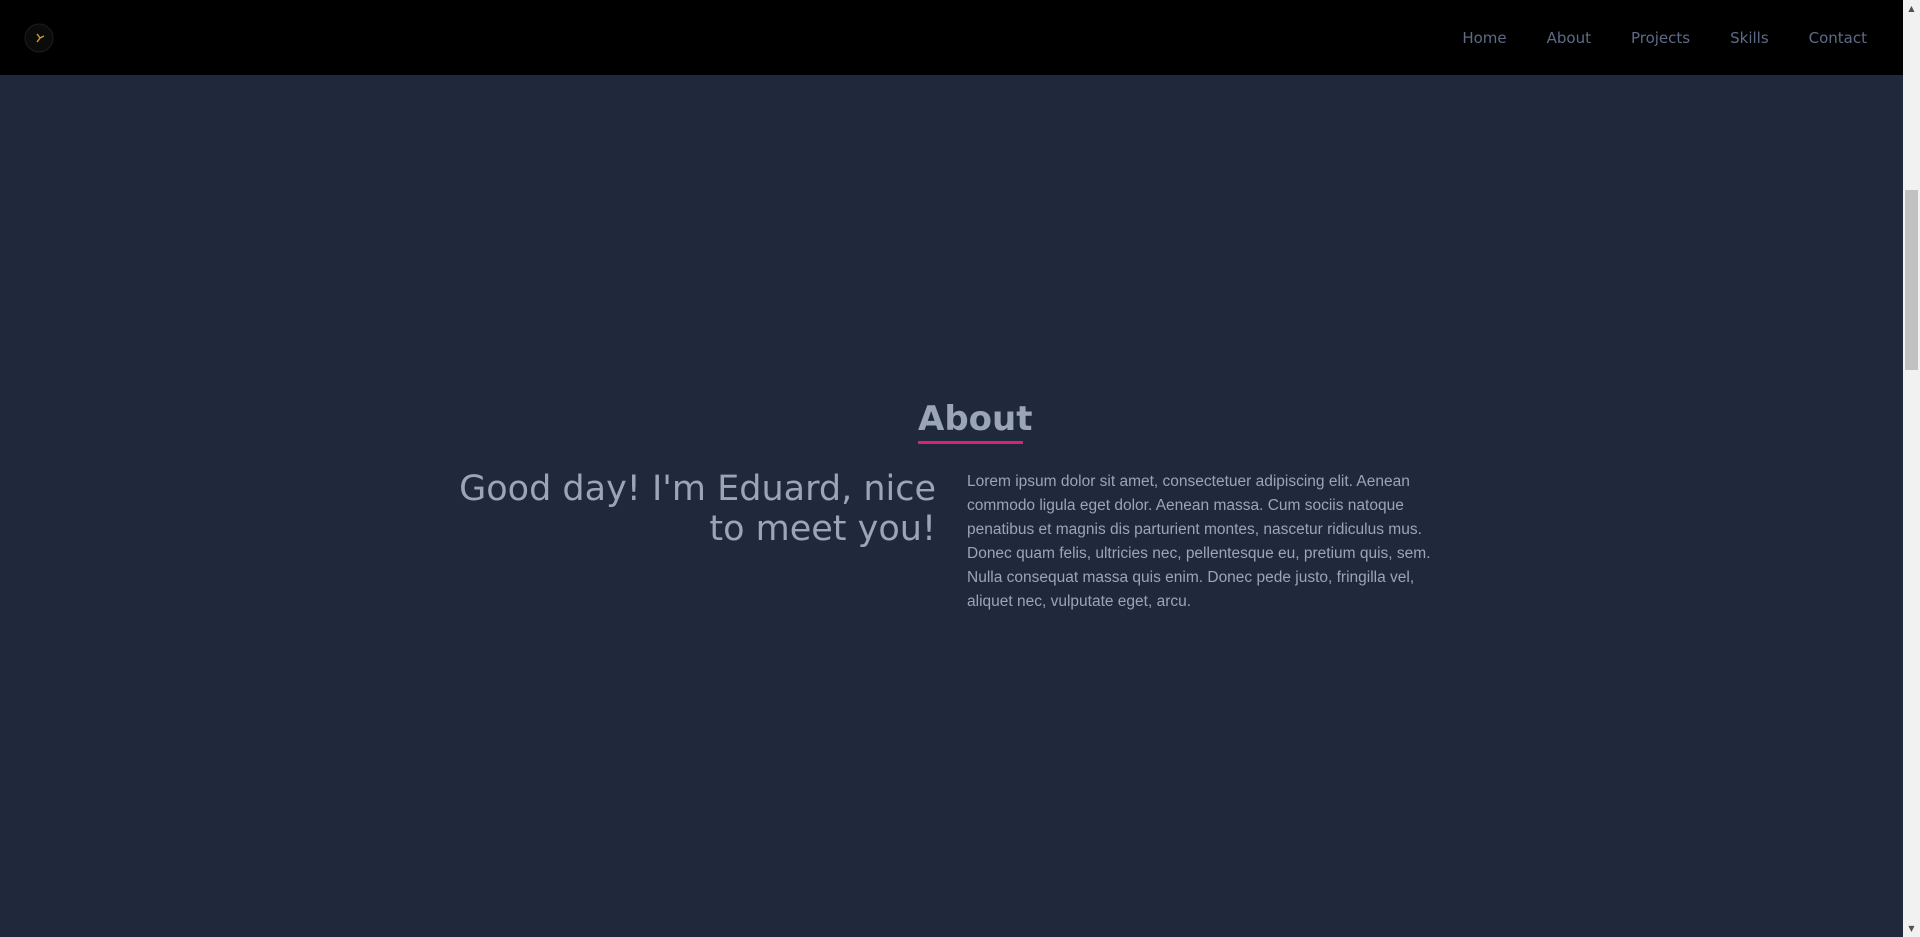 The width and height of the screenshot is (1920, 937). I want to click on nav-link-contact: Contact, so click(1838, 38).